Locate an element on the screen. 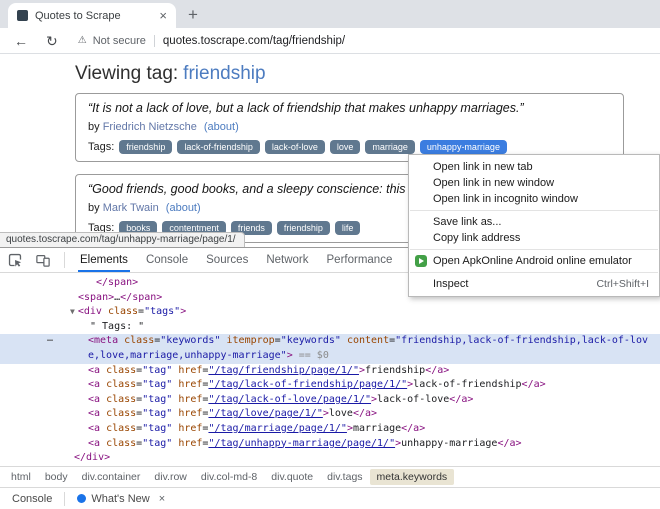 This screenshot has width=660, height=509. dom-tree-row: </div> is located at coordinates (330, 458).